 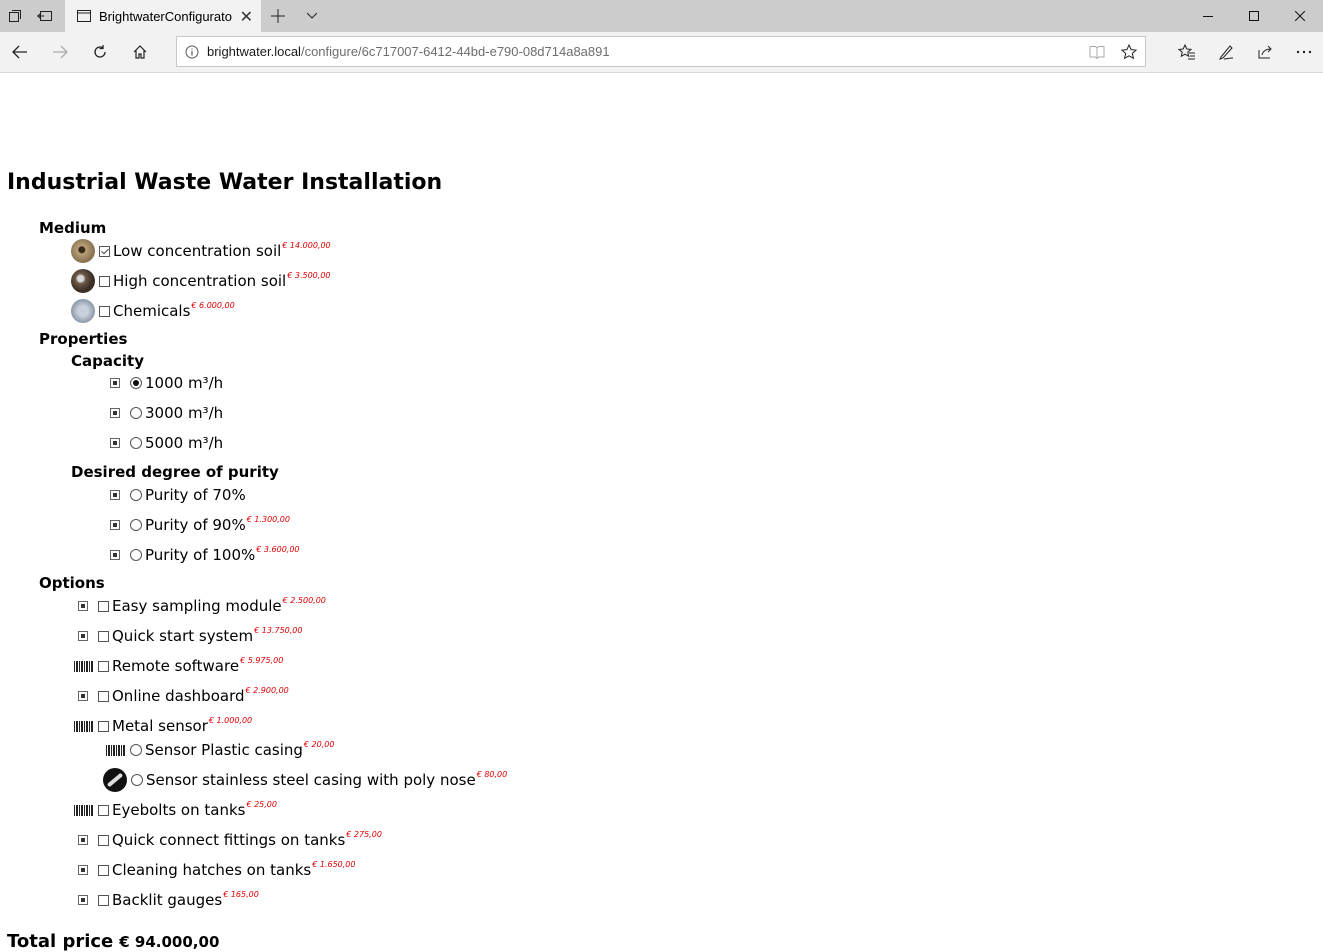 I want to click on option-price: € 80,00, so click(x=492, y=774).